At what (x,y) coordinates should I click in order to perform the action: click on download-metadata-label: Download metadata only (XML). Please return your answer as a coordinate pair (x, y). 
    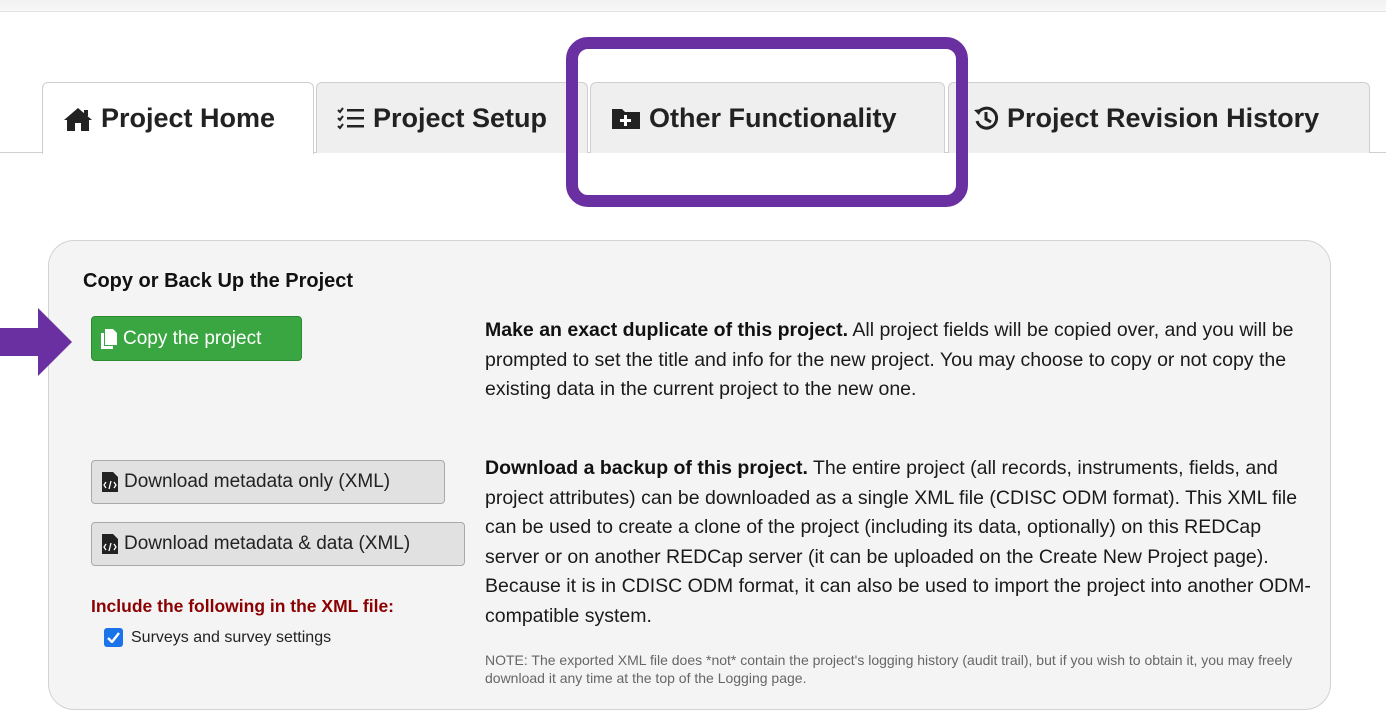
    Looking at the image, I should click on (257, 481).